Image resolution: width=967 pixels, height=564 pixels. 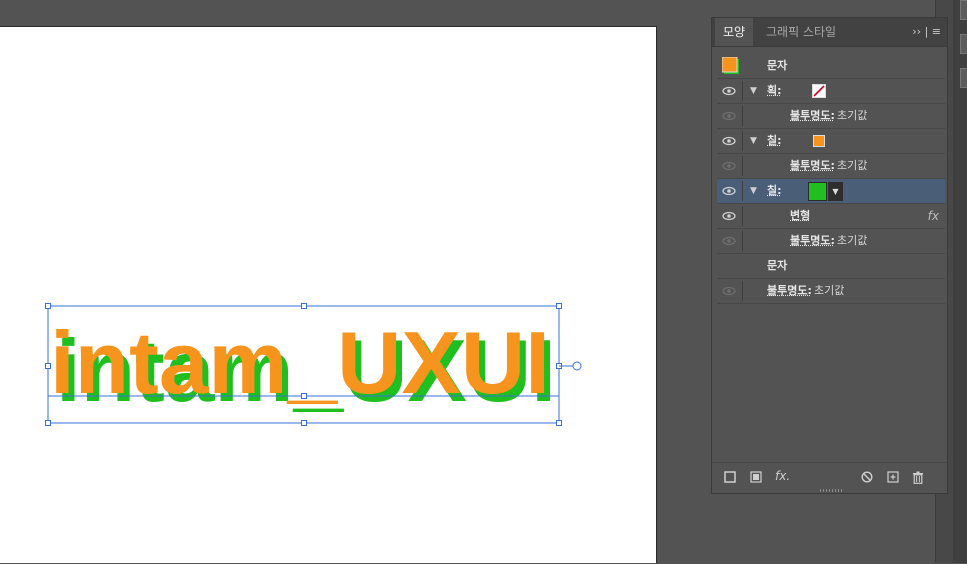 I want to click on tab-appearance: 모양, so click(x=734, y=32).